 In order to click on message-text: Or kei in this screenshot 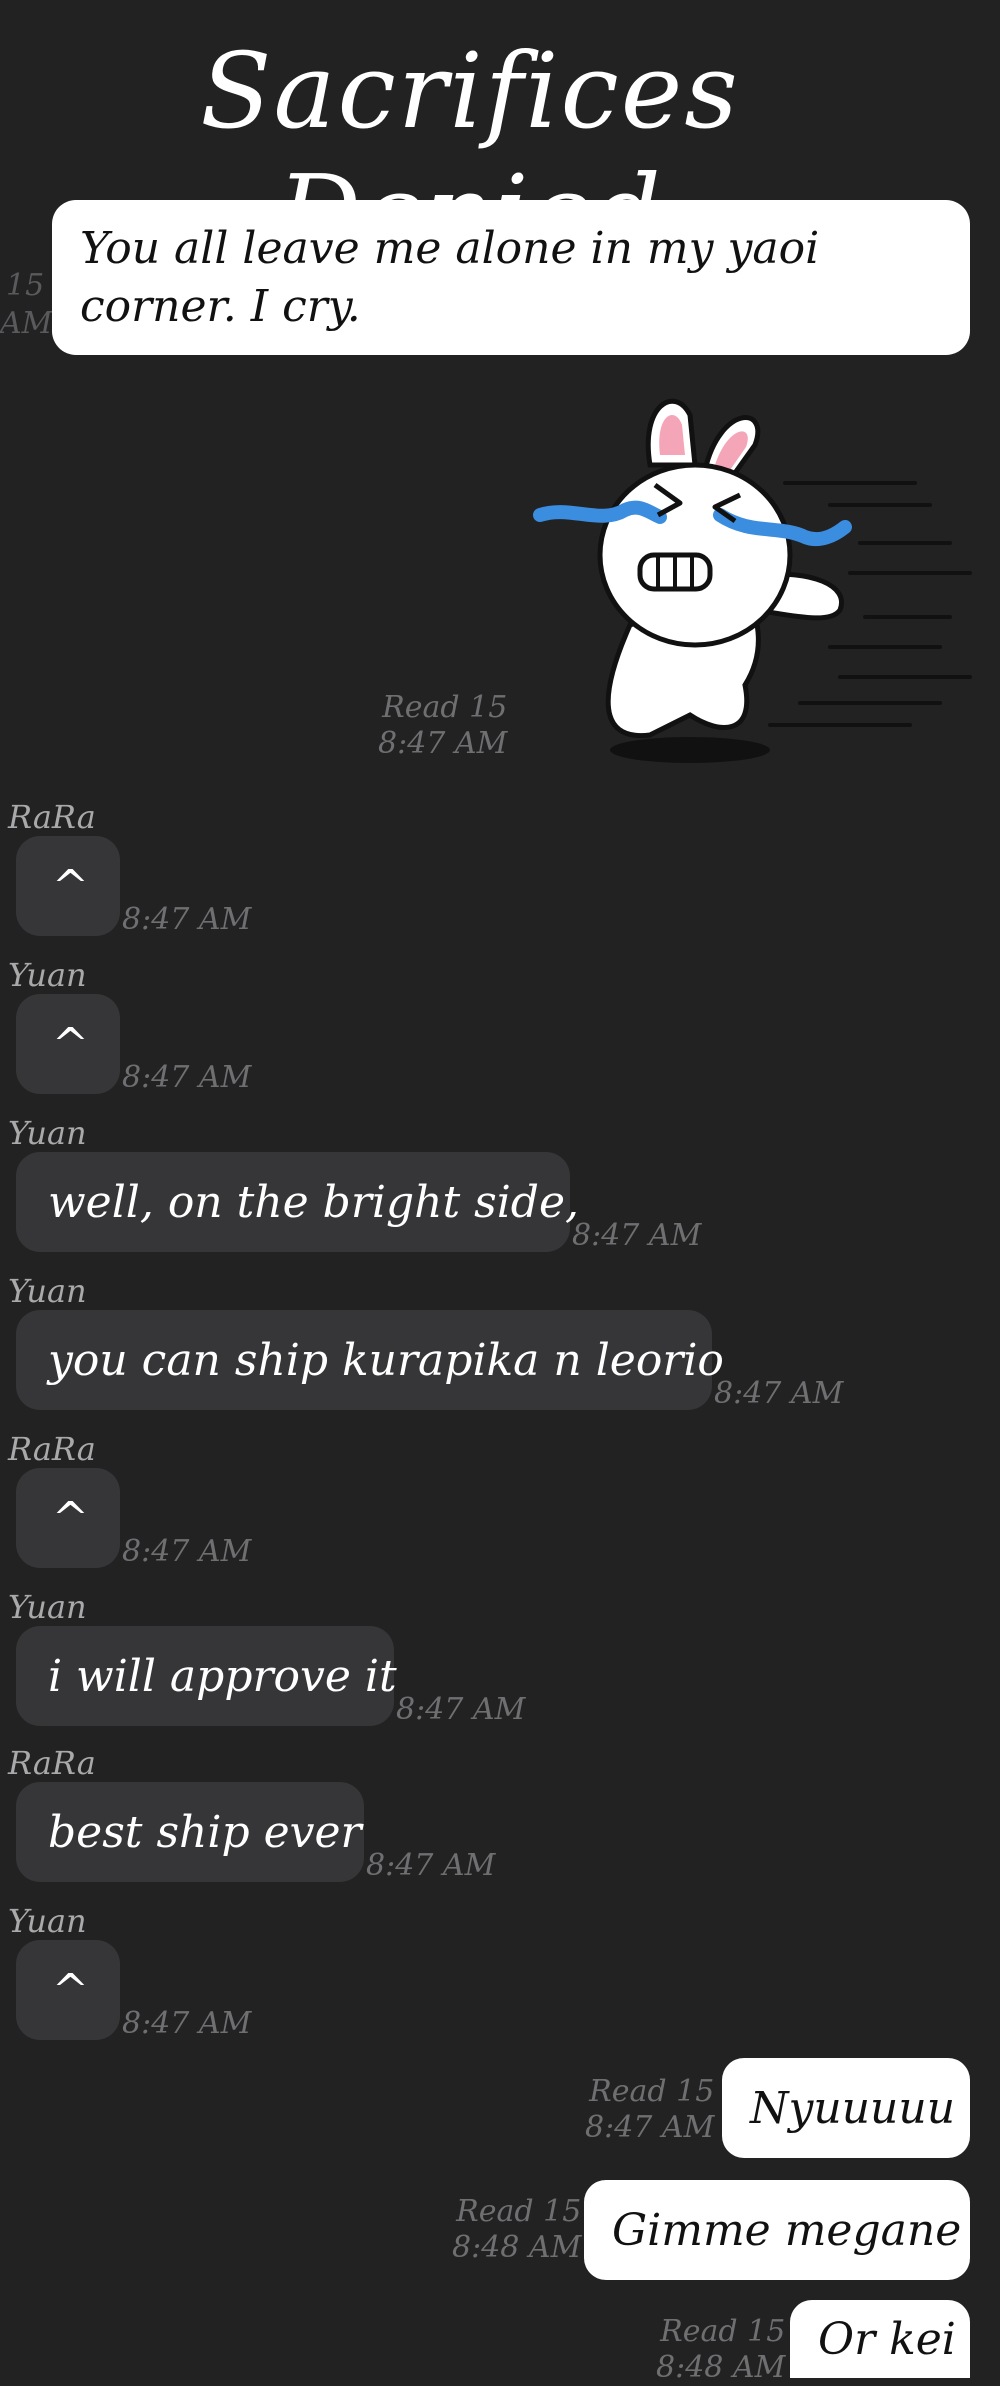, I will do `click(887, 2339)`.